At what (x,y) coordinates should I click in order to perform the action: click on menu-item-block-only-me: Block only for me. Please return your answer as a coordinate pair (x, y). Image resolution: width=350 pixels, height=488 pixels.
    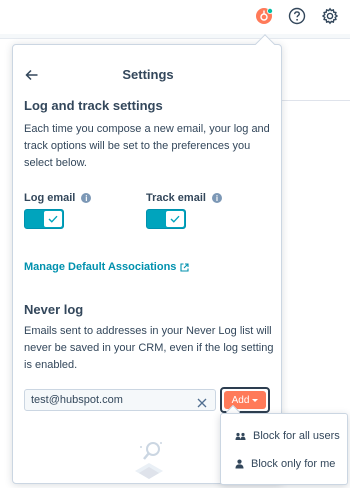
    Looking at the image, I should click on (285, 464).